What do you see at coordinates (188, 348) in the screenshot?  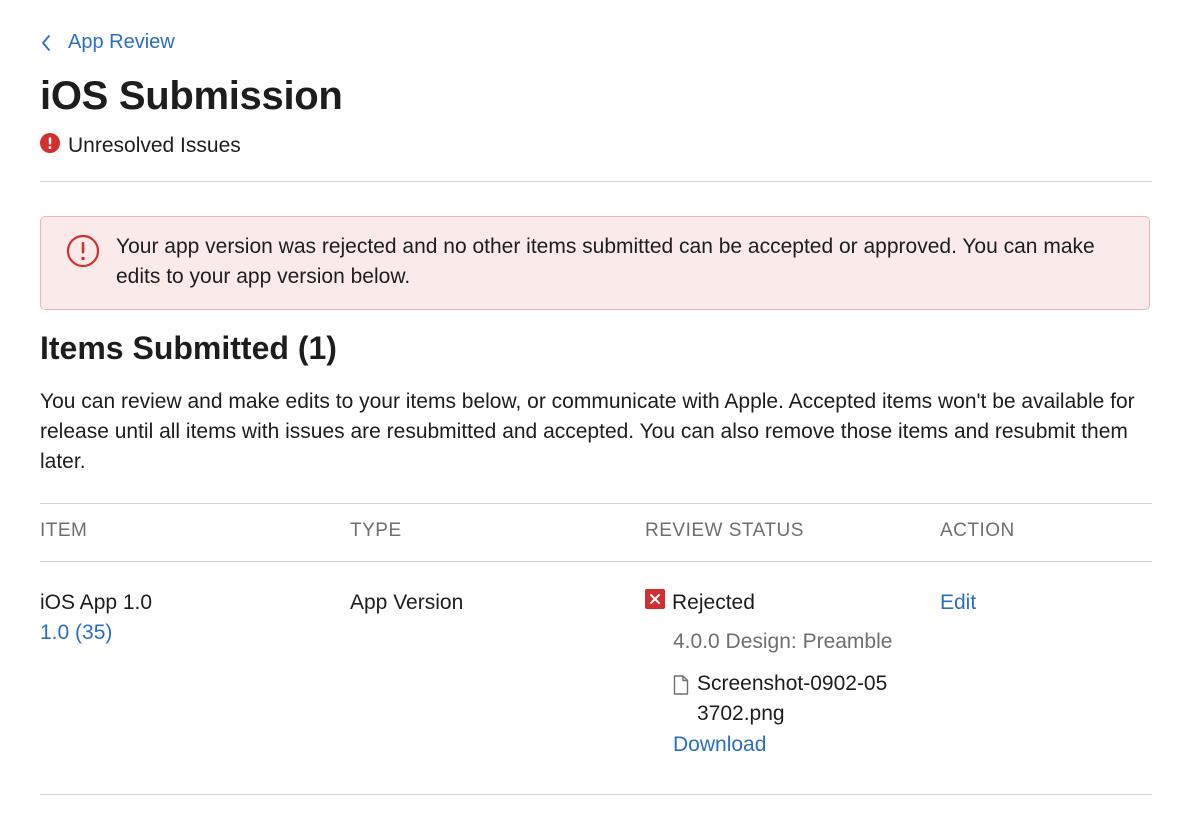 I see `items-section-title: Items Submitted (1)` at bounding box center [188, 348].